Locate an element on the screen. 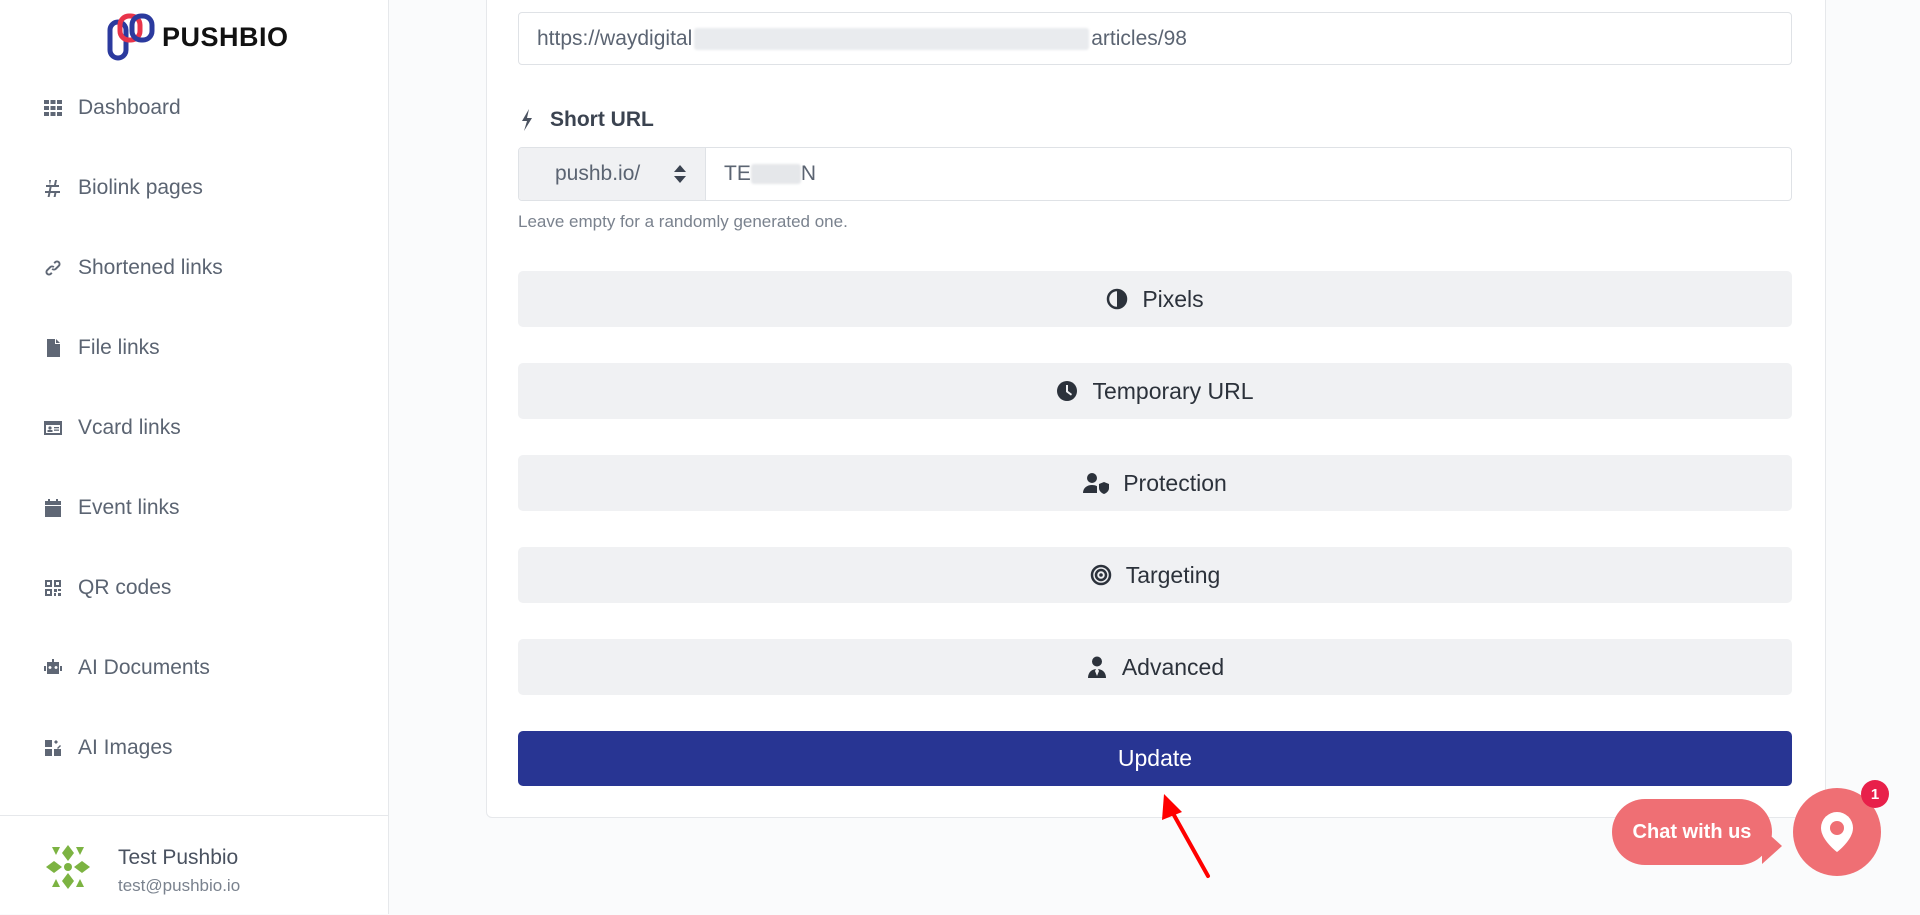  sidebar-item-label: Vcard links is located at coordinates (129, 427).